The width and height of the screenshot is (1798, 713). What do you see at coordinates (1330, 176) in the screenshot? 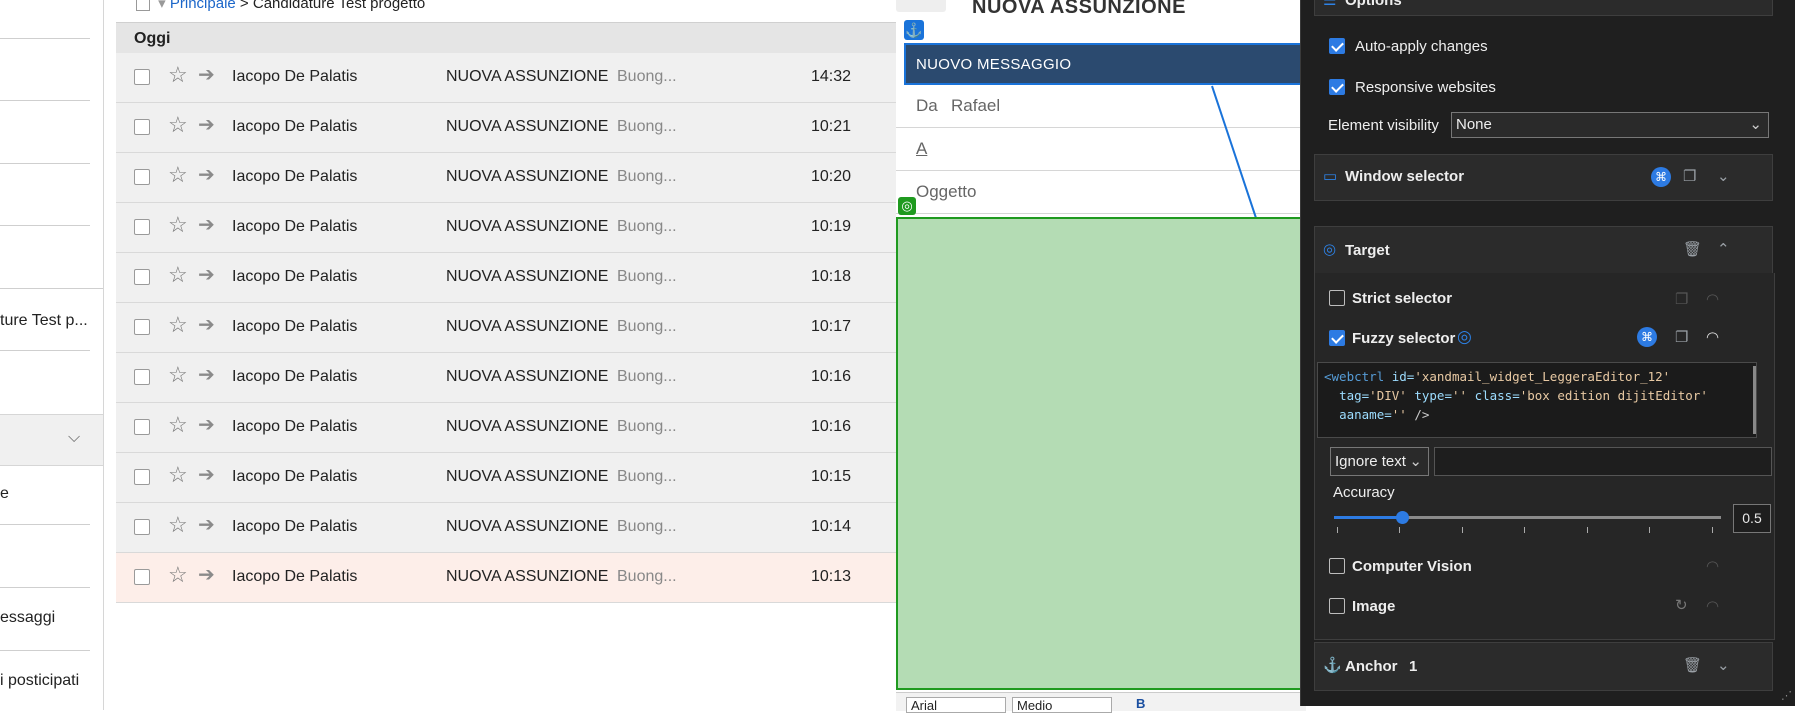
I see `window-icon: ▭` at bounding box center [1330, 176].